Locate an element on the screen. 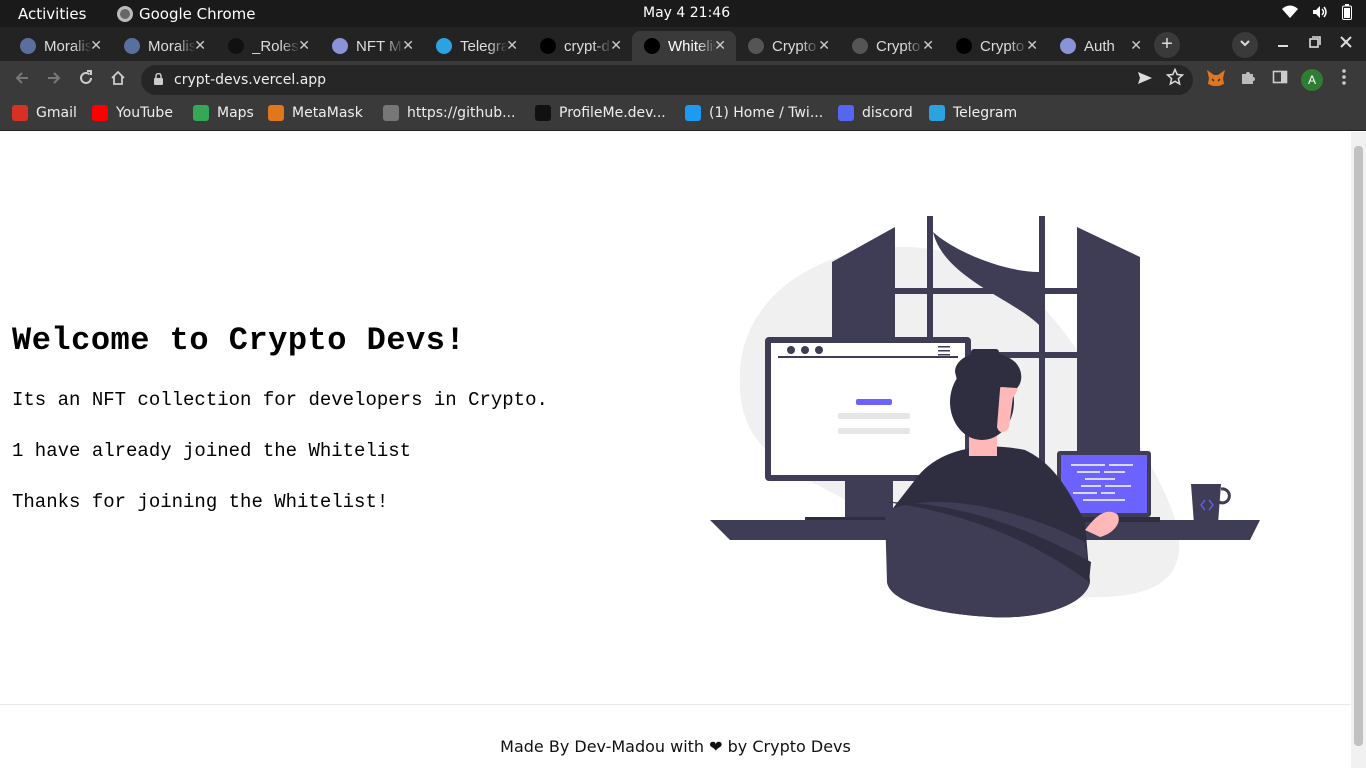 This screenshot has width=1366, height=768. bookmark-star-button is located at coordinates (1175, 79).